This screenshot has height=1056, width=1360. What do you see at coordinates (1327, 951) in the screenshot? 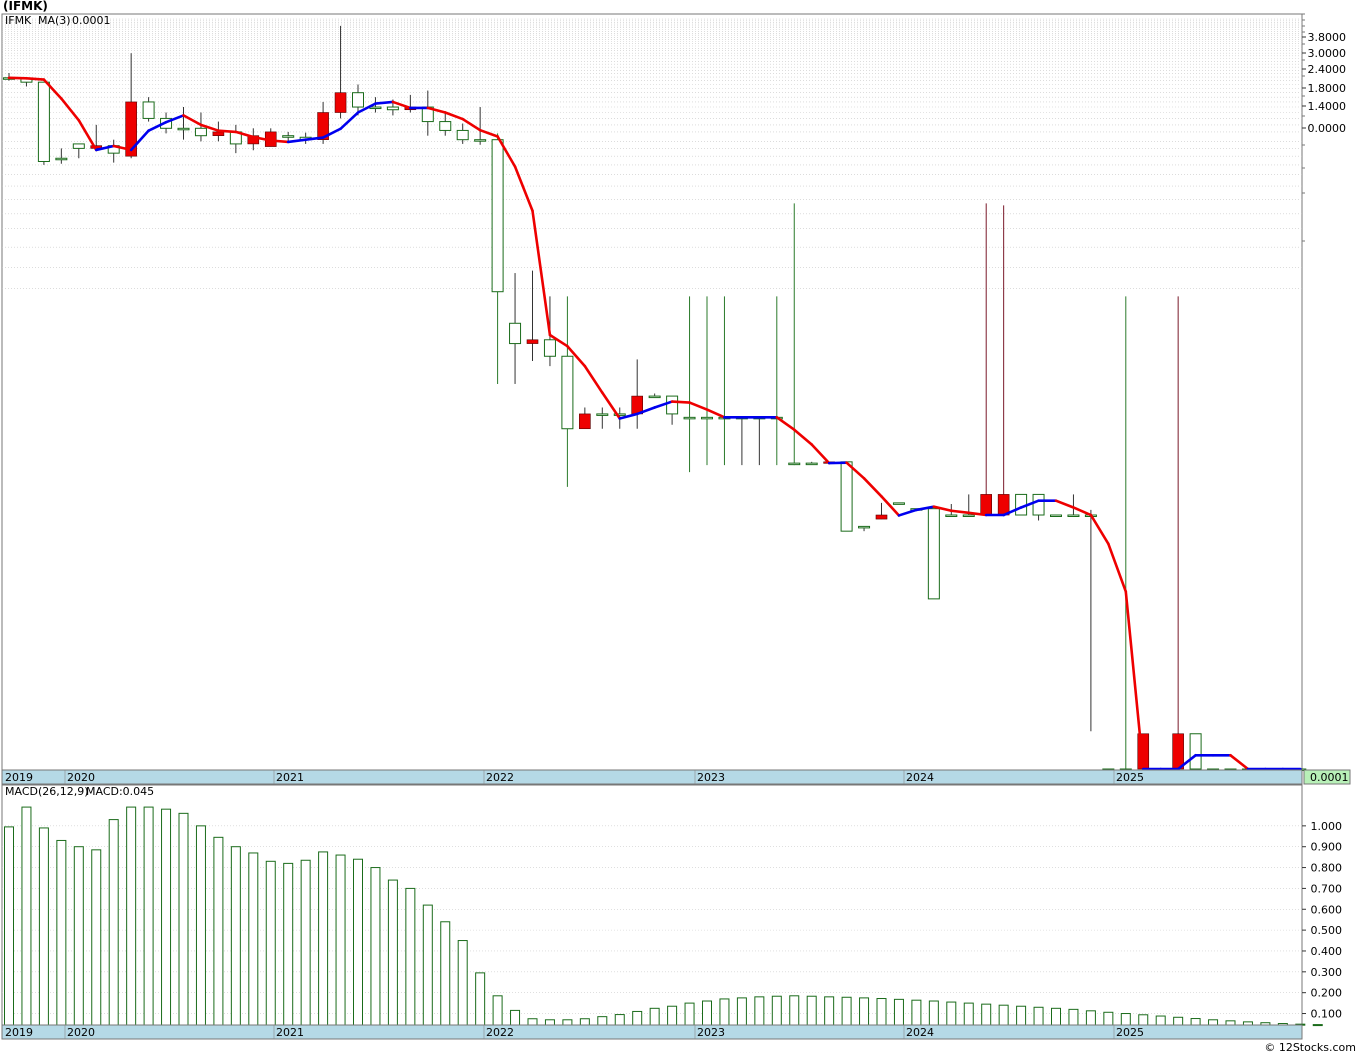
I see `macd-y-tick-label: 0.400` at bounding box center [1327, 951].